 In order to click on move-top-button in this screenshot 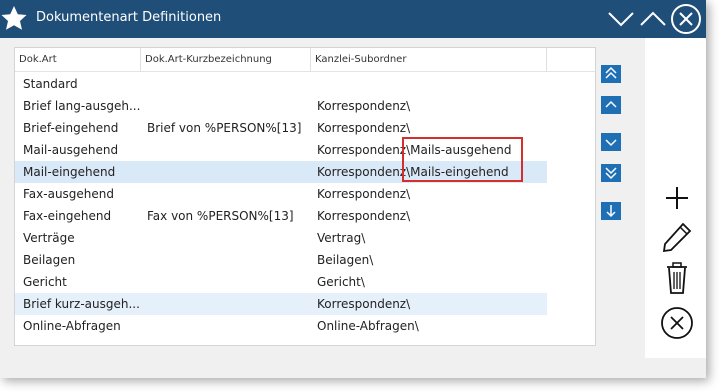, I will do `click(611, 74)`.